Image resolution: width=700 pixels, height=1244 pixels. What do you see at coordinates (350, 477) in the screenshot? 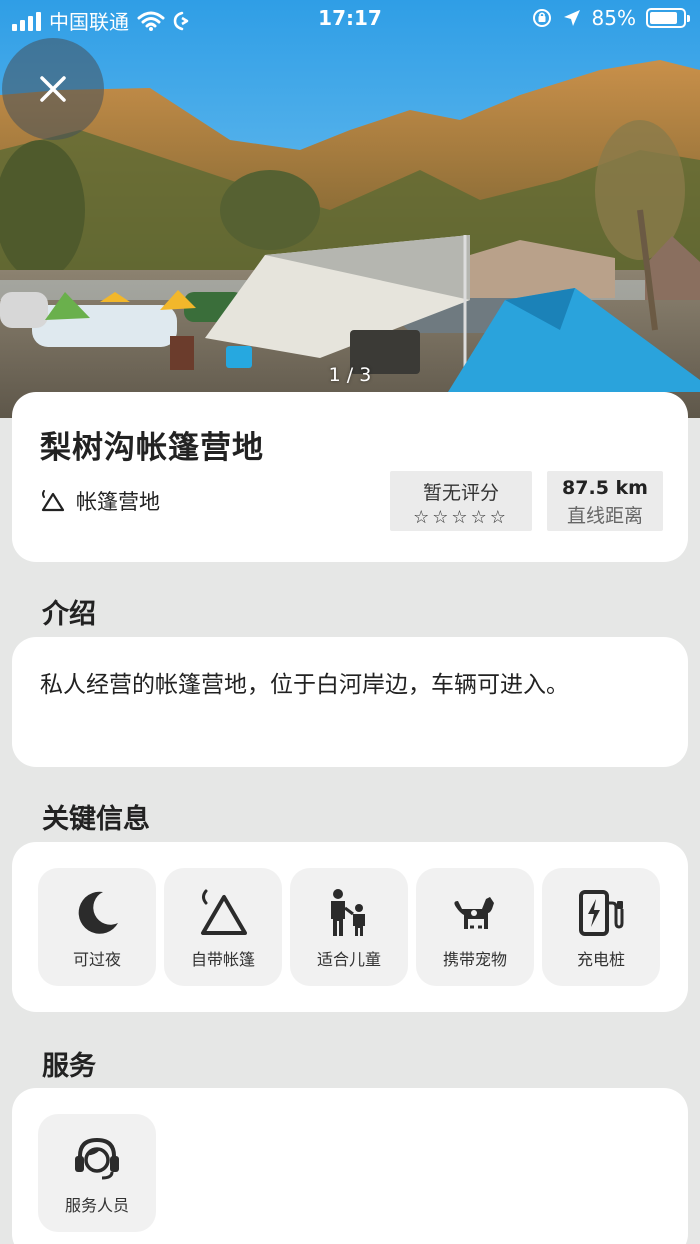
I see `place-header-card: 梨树沟帐篷营地 帐篷营地 暂无评分 ☆☆☆☆☆ 87.5 km 直线距离` at bounding box center [350, 477].